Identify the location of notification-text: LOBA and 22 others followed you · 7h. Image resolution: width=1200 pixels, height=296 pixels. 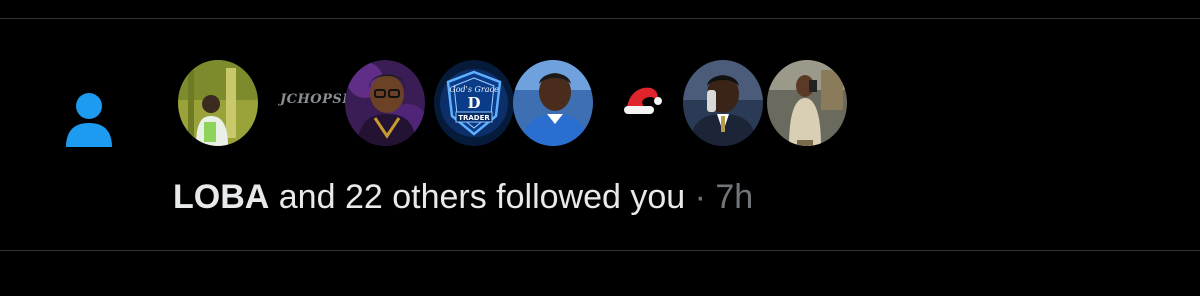
(463, 197).